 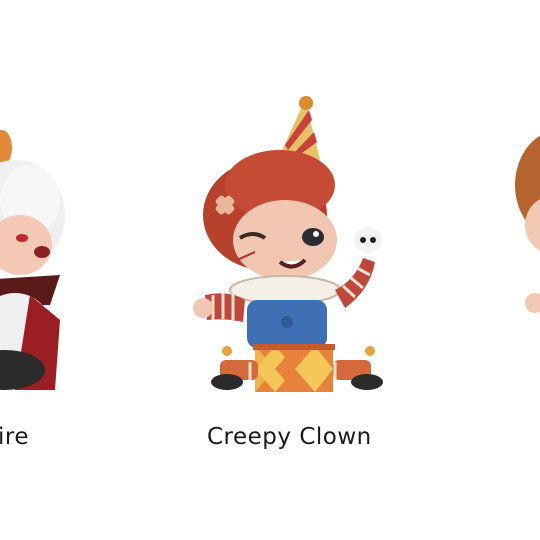 I want to click on vampire-figure, so click(x=35, y=260).